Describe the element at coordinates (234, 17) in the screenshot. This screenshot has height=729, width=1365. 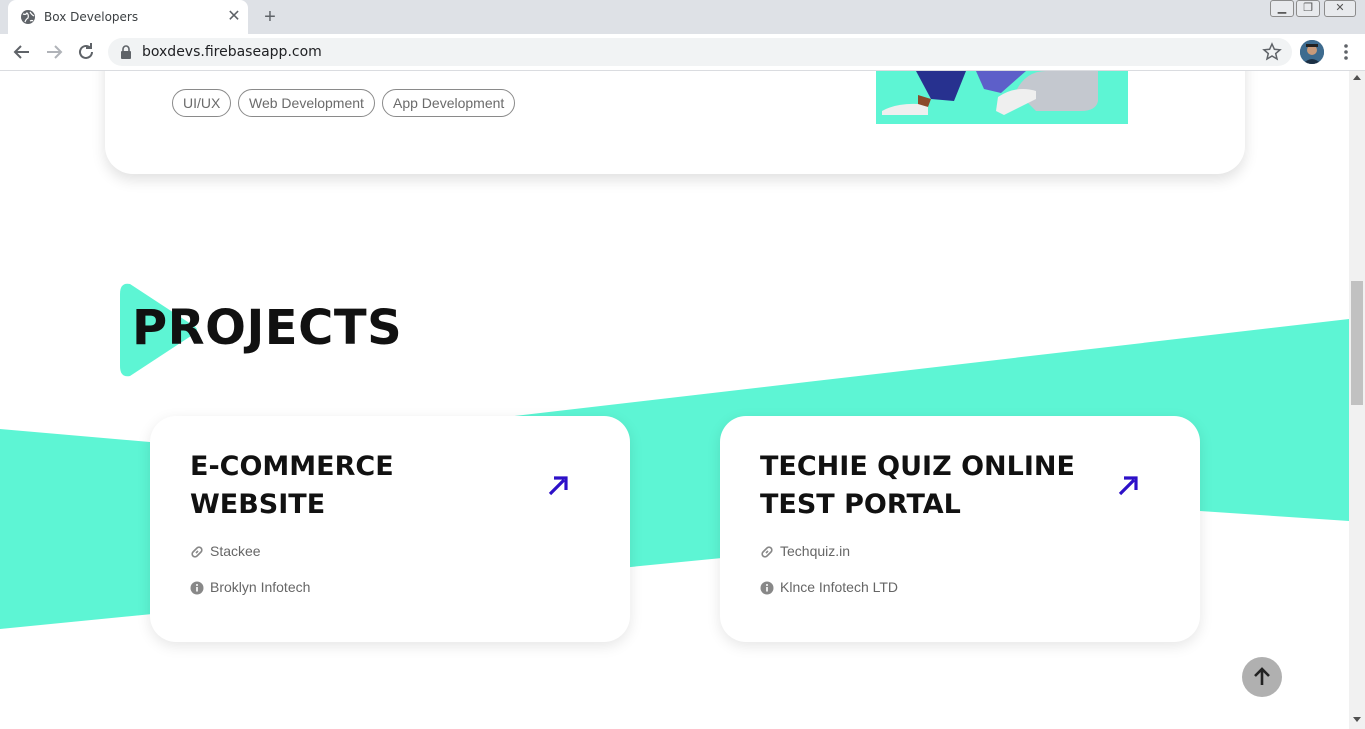
I see `close-tab-icon: ✕` at that location.